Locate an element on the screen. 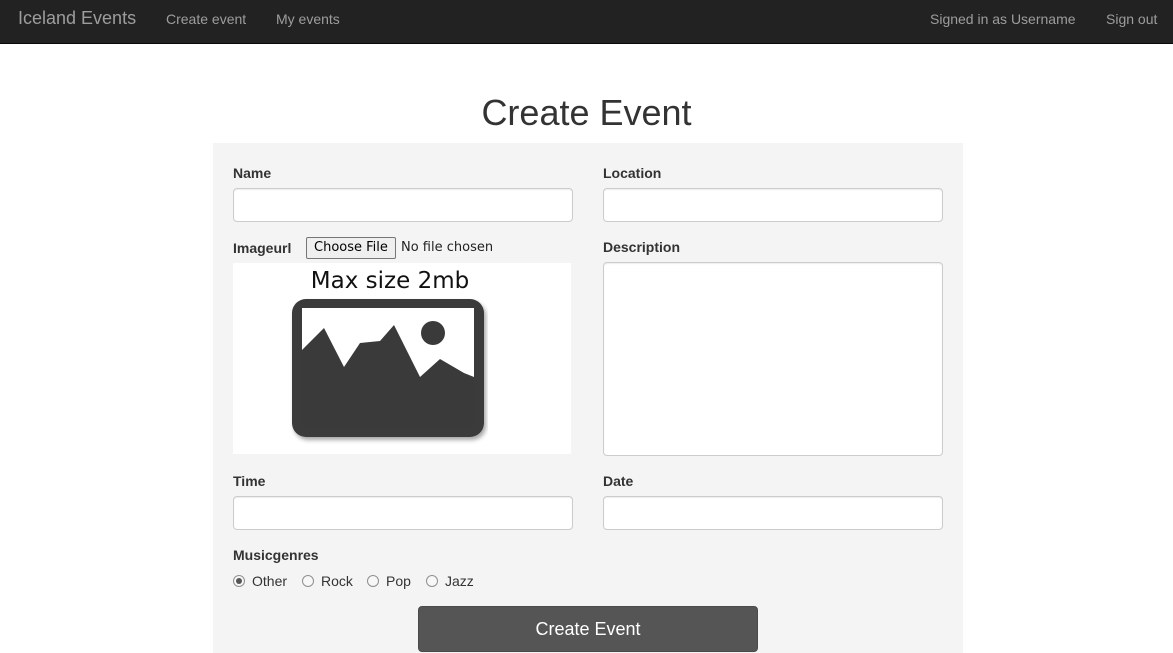 This screenshot has width=1173, height=653. genre-label-pop: Pop is located at coordinates (398, 581).